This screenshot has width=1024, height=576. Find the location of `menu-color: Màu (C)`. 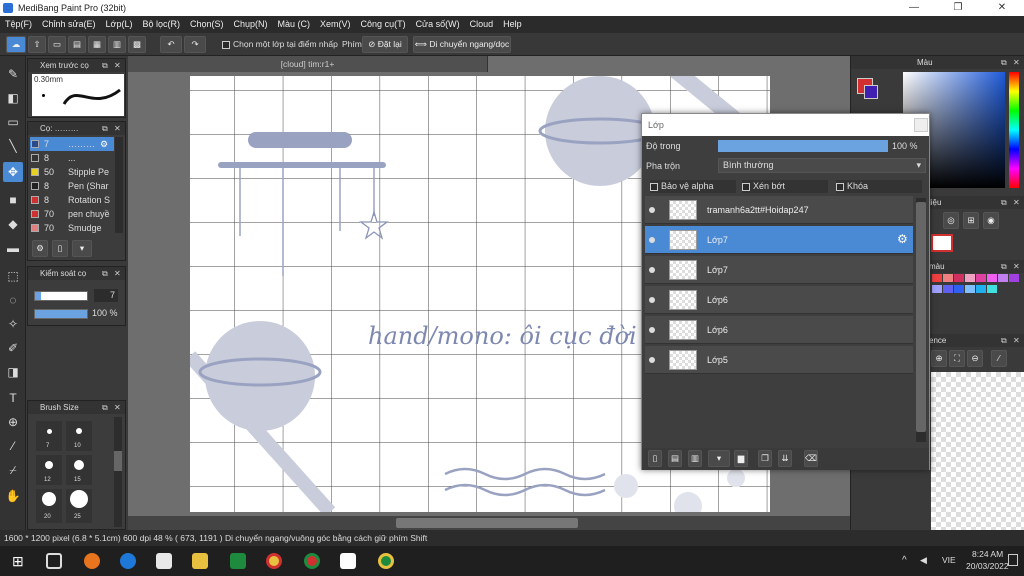

menu-color: Màu (C) is located at coordinates (294, 24).